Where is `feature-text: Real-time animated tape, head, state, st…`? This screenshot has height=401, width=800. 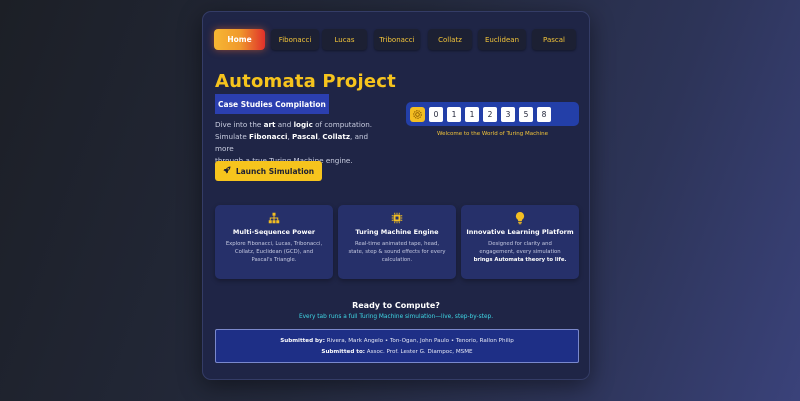
feature-text: Real-time animated tape, head, state, st… is located at coordinates (397, 252).